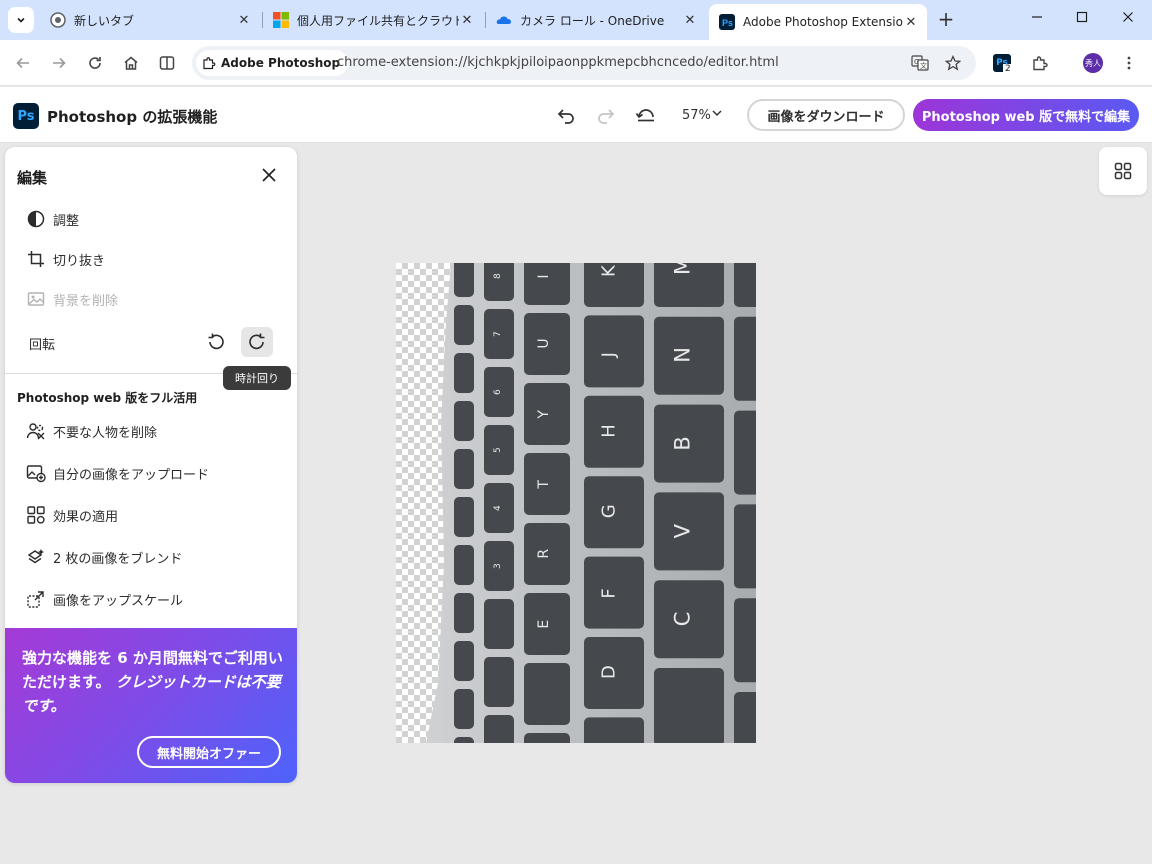 This screenshot has width=1152, height=864. I want to click on remove-people-icon, so click(36, 431).